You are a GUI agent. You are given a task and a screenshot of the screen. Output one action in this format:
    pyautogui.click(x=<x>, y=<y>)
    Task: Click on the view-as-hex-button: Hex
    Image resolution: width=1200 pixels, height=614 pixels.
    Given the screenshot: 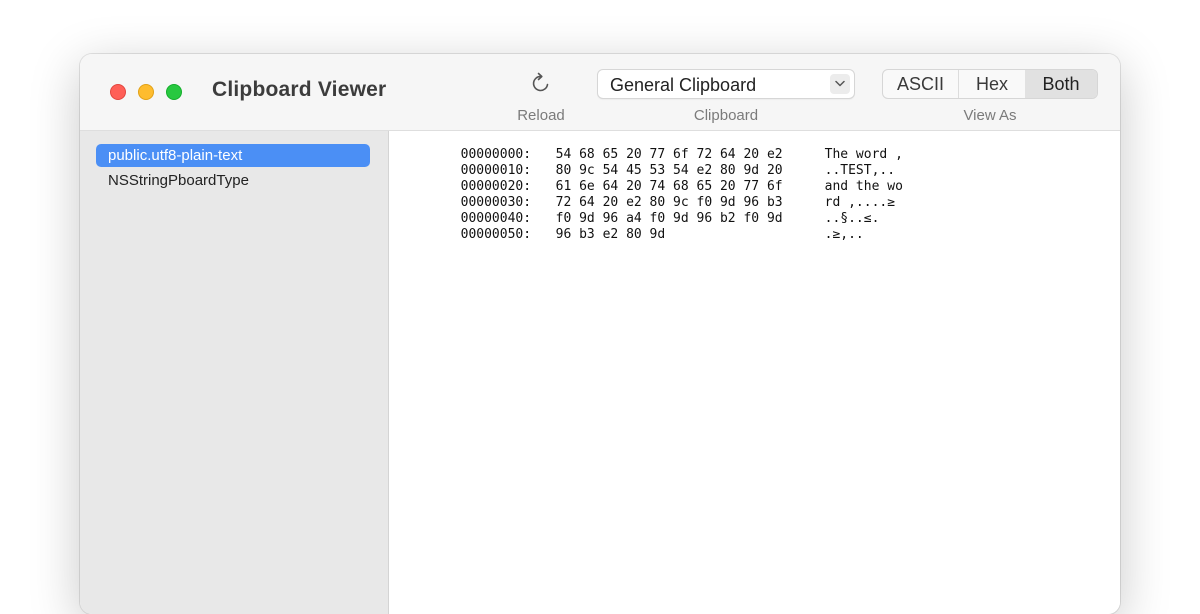 What is the action you would take?
    pyautogui.click(x=992, y=84)
    